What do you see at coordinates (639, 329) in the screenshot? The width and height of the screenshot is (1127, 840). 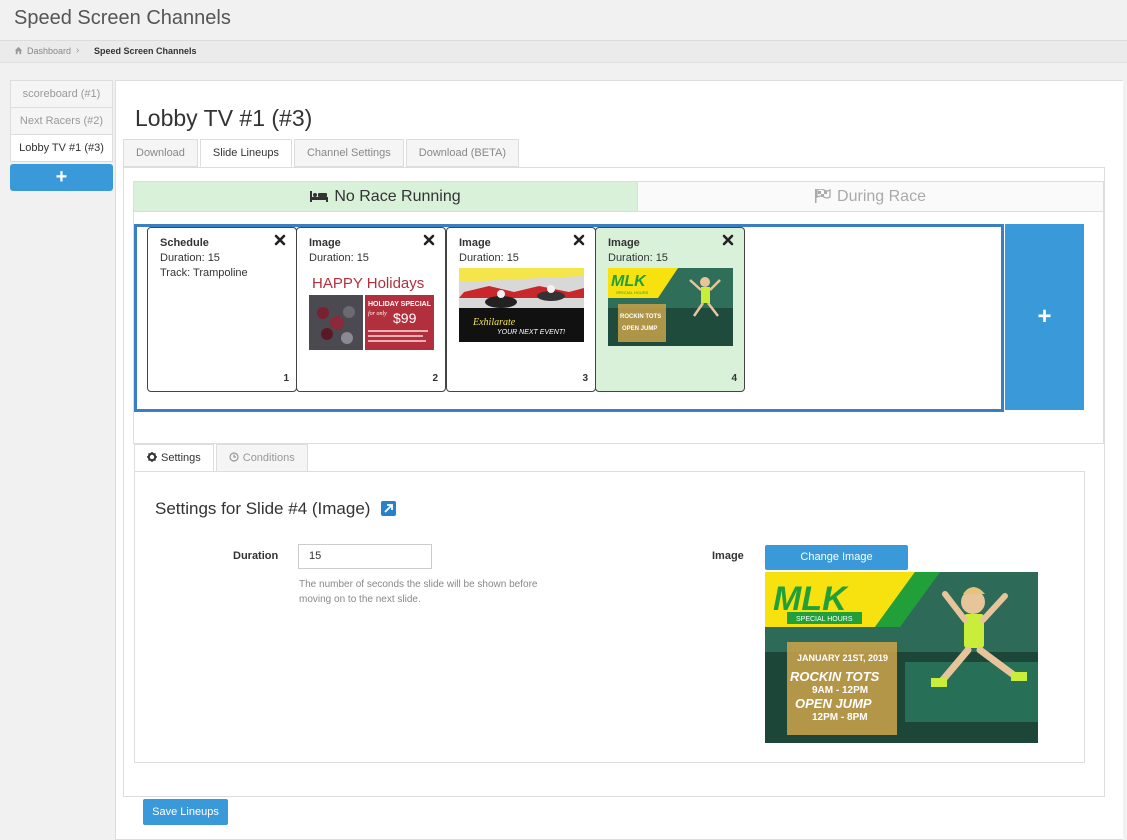 I see `thumb-line2: OPEN JUMP` at bounding box center [639, 329].